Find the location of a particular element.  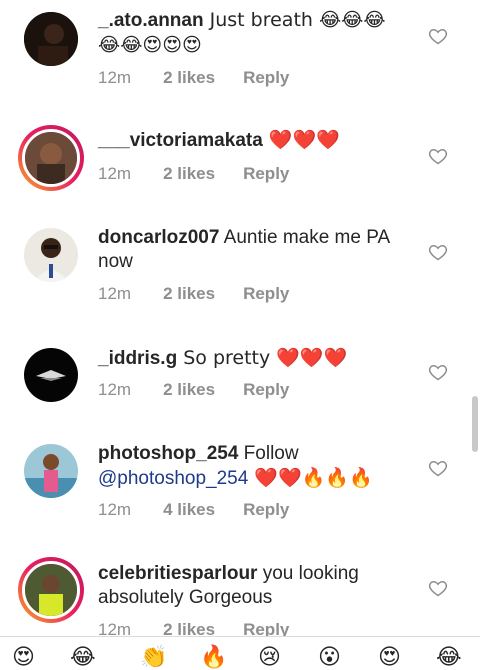

comment-username: photoshop_254 is located at coordinates (168, 453).